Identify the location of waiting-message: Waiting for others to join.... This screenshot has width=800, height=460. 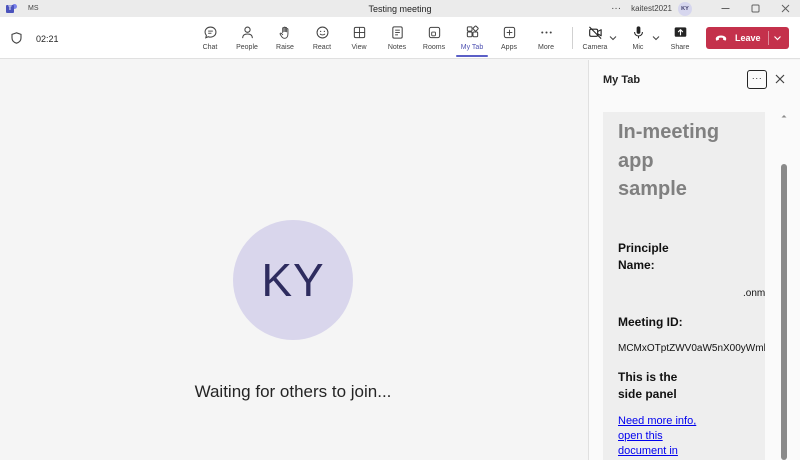
(293, 391).